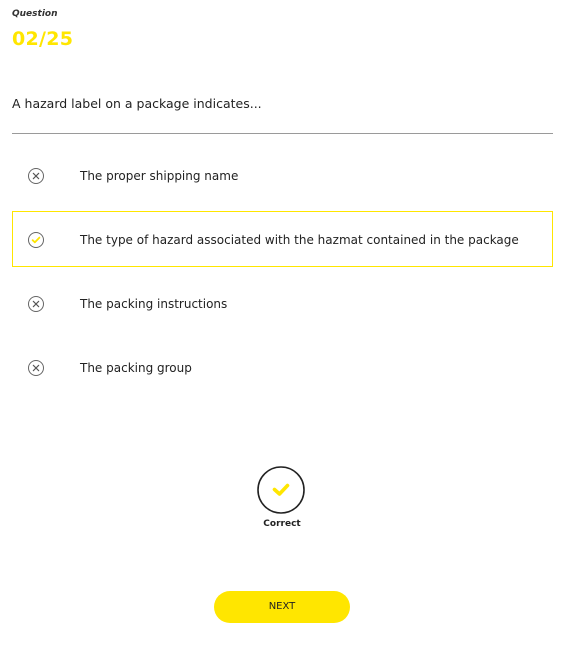 The image size is (568, 646). Describe the element at coordinates (282, 607) in the screenshot. I see `next-button: NEXT` at that location.